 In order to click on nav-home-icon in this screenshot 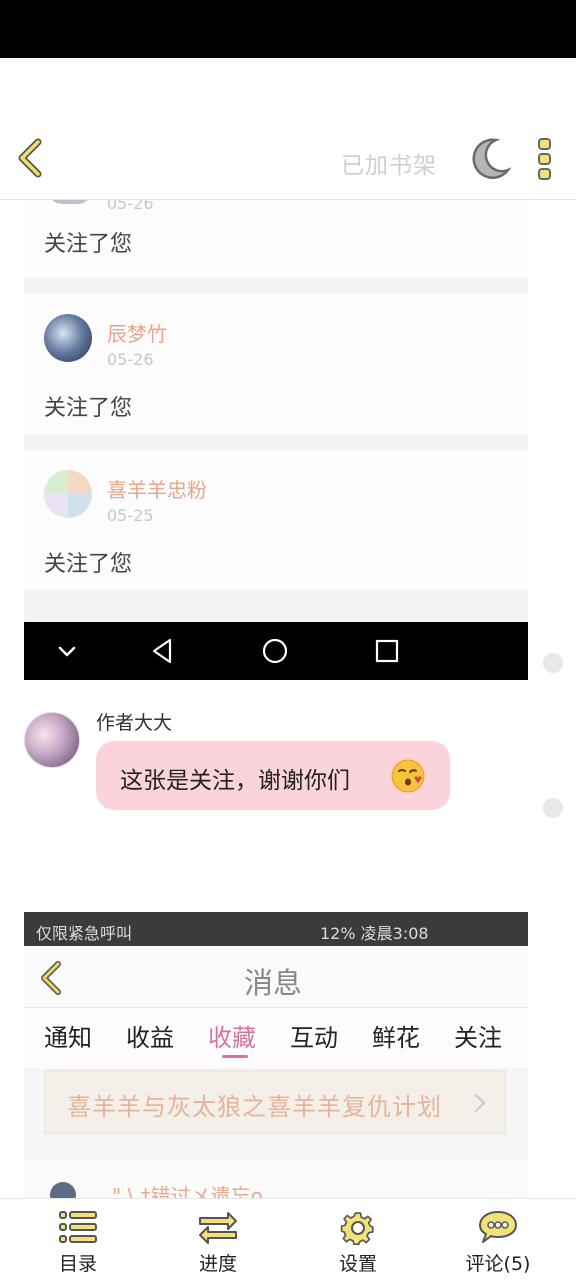, I will do `click(275, 651)`.